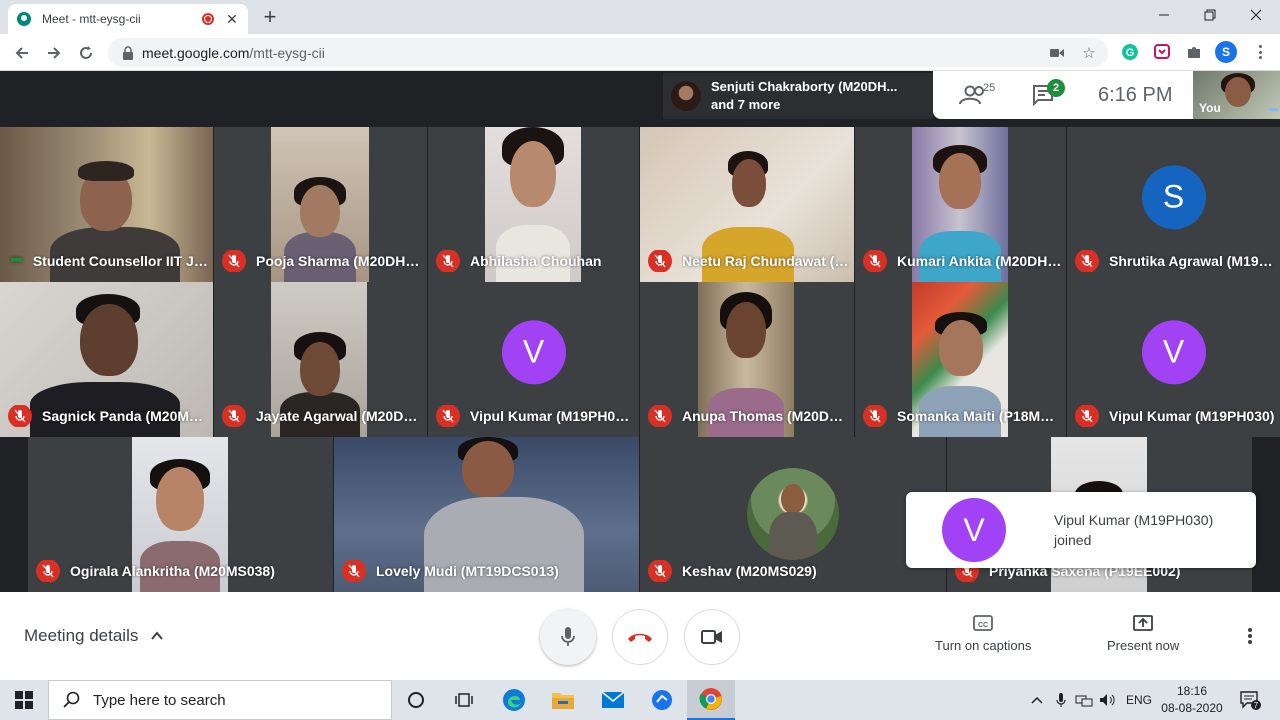 Image resolution: width=1280 pixels, height=720 pixels. I want to click on browser-toolbar: meet.google.com/mtt-eysg-cii ☆ G S, so click(640, 52).